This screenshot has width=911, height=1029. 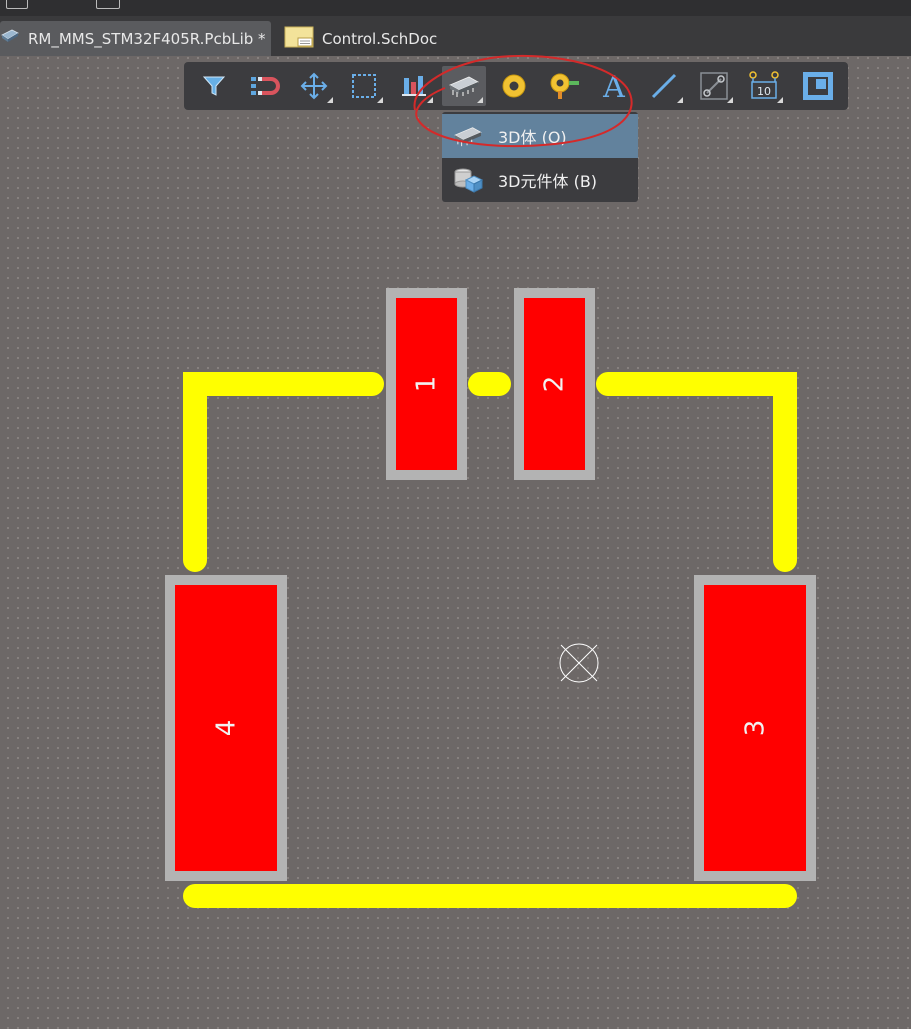 I want to click on pad-number: 1, so click(x=426, y=384).